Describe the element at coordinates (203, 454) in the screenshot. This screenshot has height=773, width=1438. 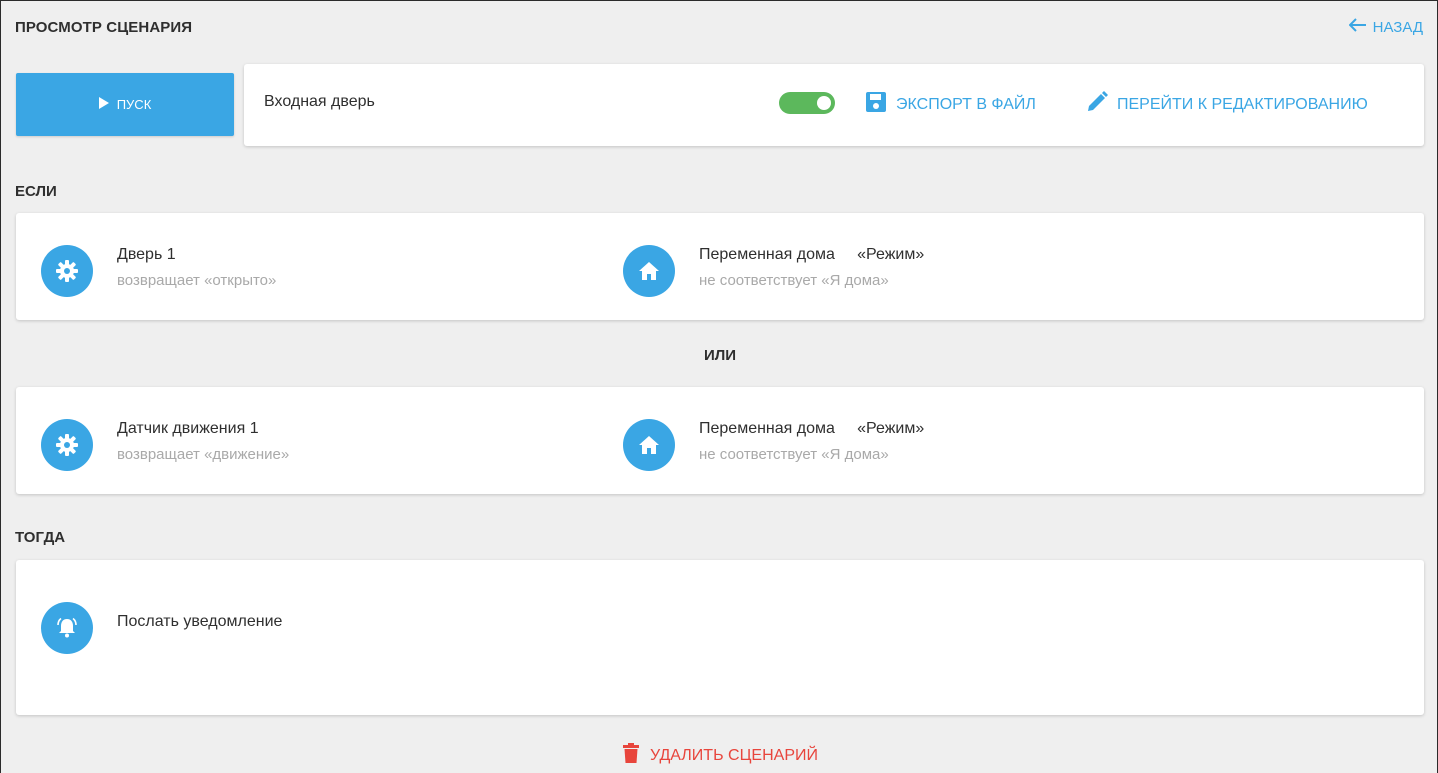
I see `condition-subtitle: возвращает «движение»` at that location.